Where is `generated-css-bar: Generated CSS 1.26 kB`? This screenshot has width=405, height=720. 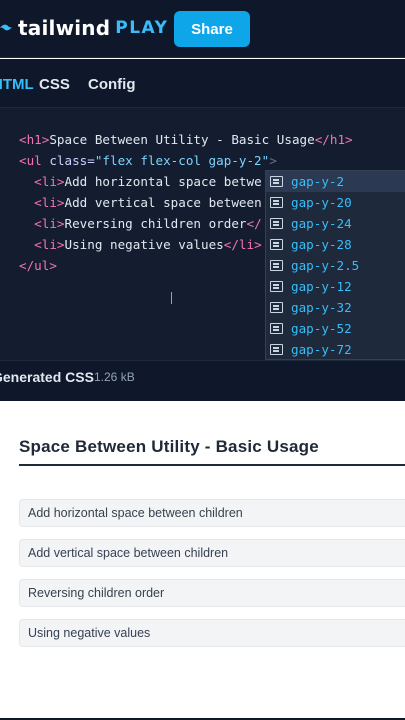 generated-css-bar: Generated CSS 1.26 kB is located at coordinates (202, 380).